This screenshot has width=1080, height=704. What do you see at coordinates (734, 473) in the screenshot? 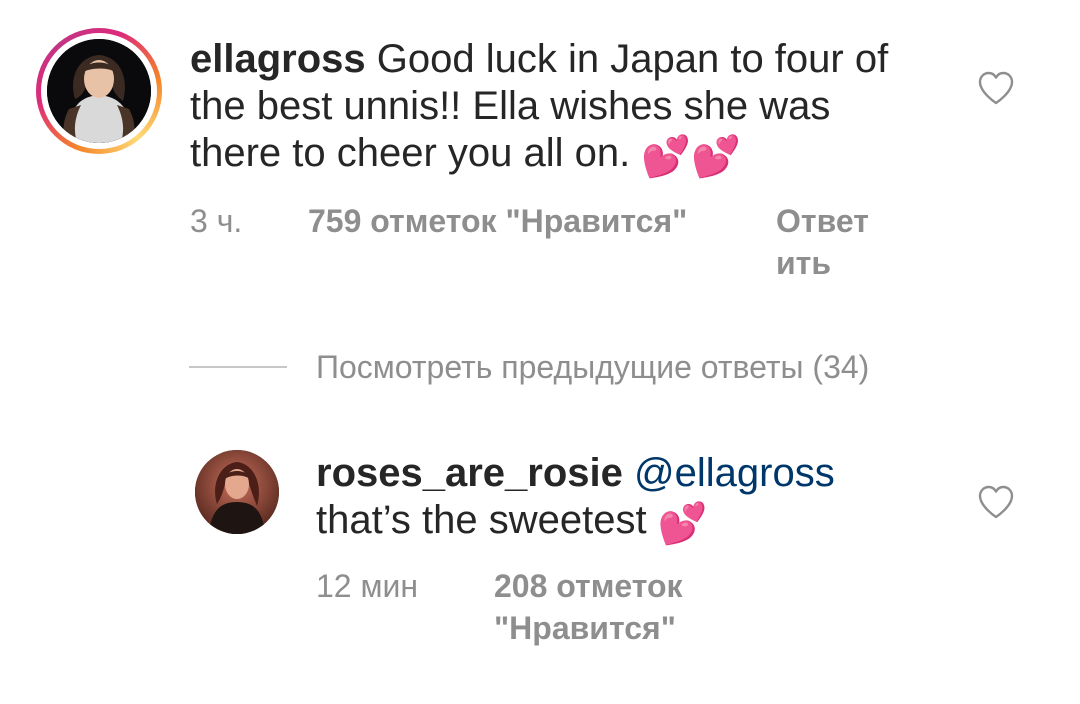
I see `mention-link: @ellagross` at bounding box center [734, 473].